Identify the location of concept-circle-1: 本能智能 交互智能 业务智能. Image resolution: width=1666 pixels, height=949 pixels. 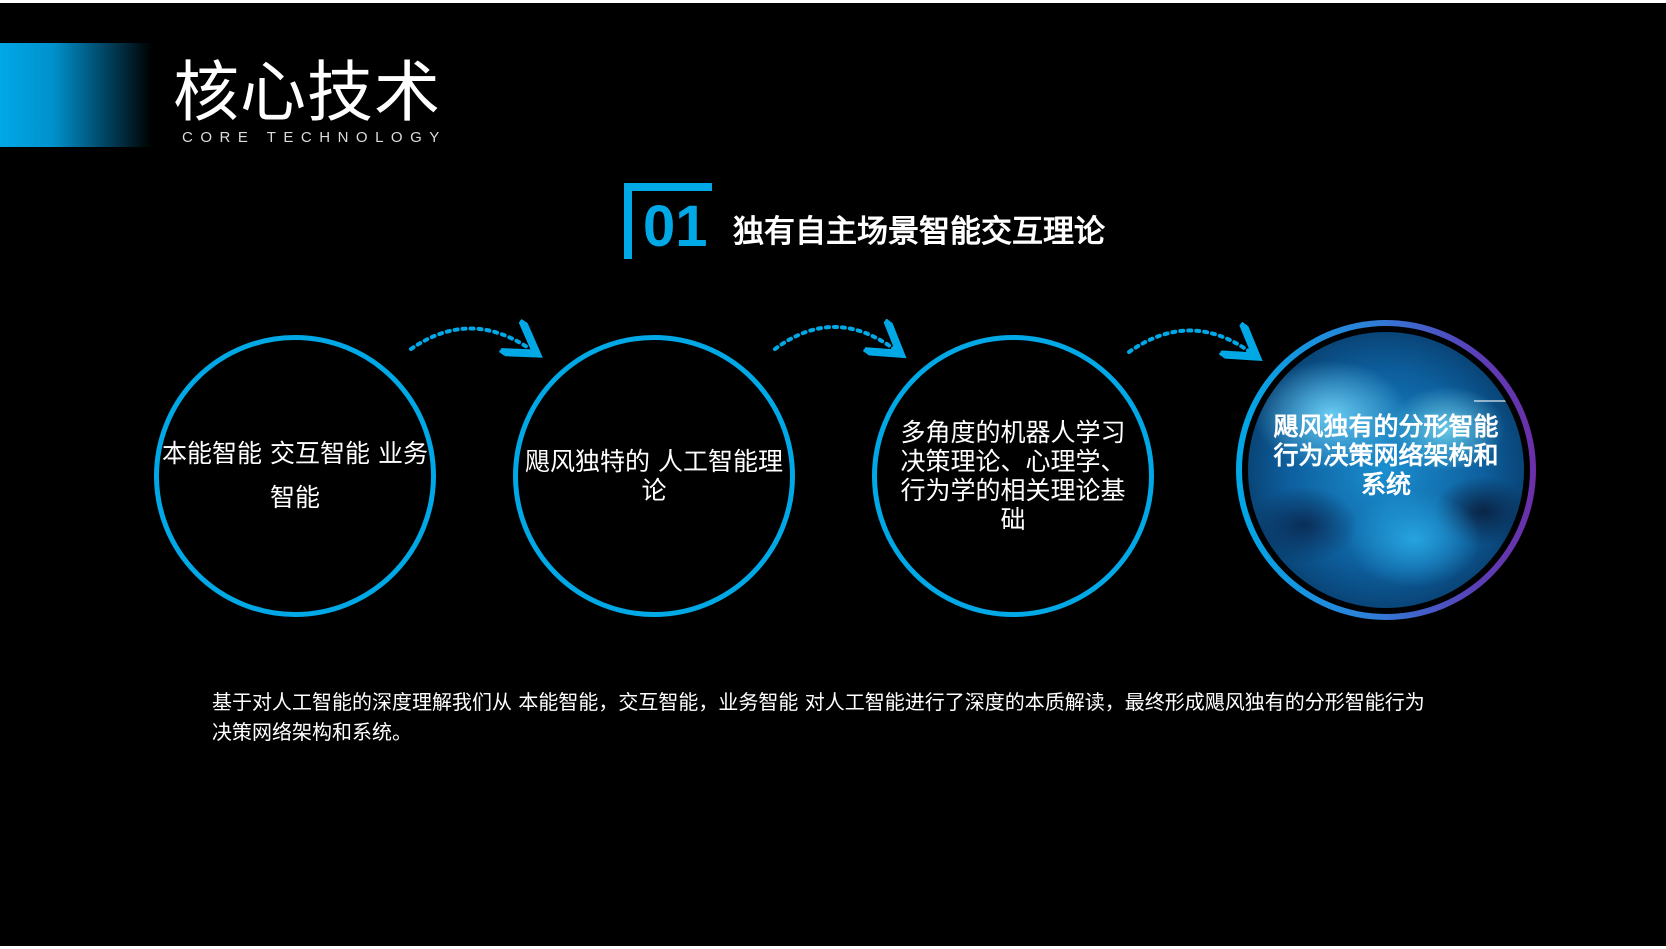
(295, 476).